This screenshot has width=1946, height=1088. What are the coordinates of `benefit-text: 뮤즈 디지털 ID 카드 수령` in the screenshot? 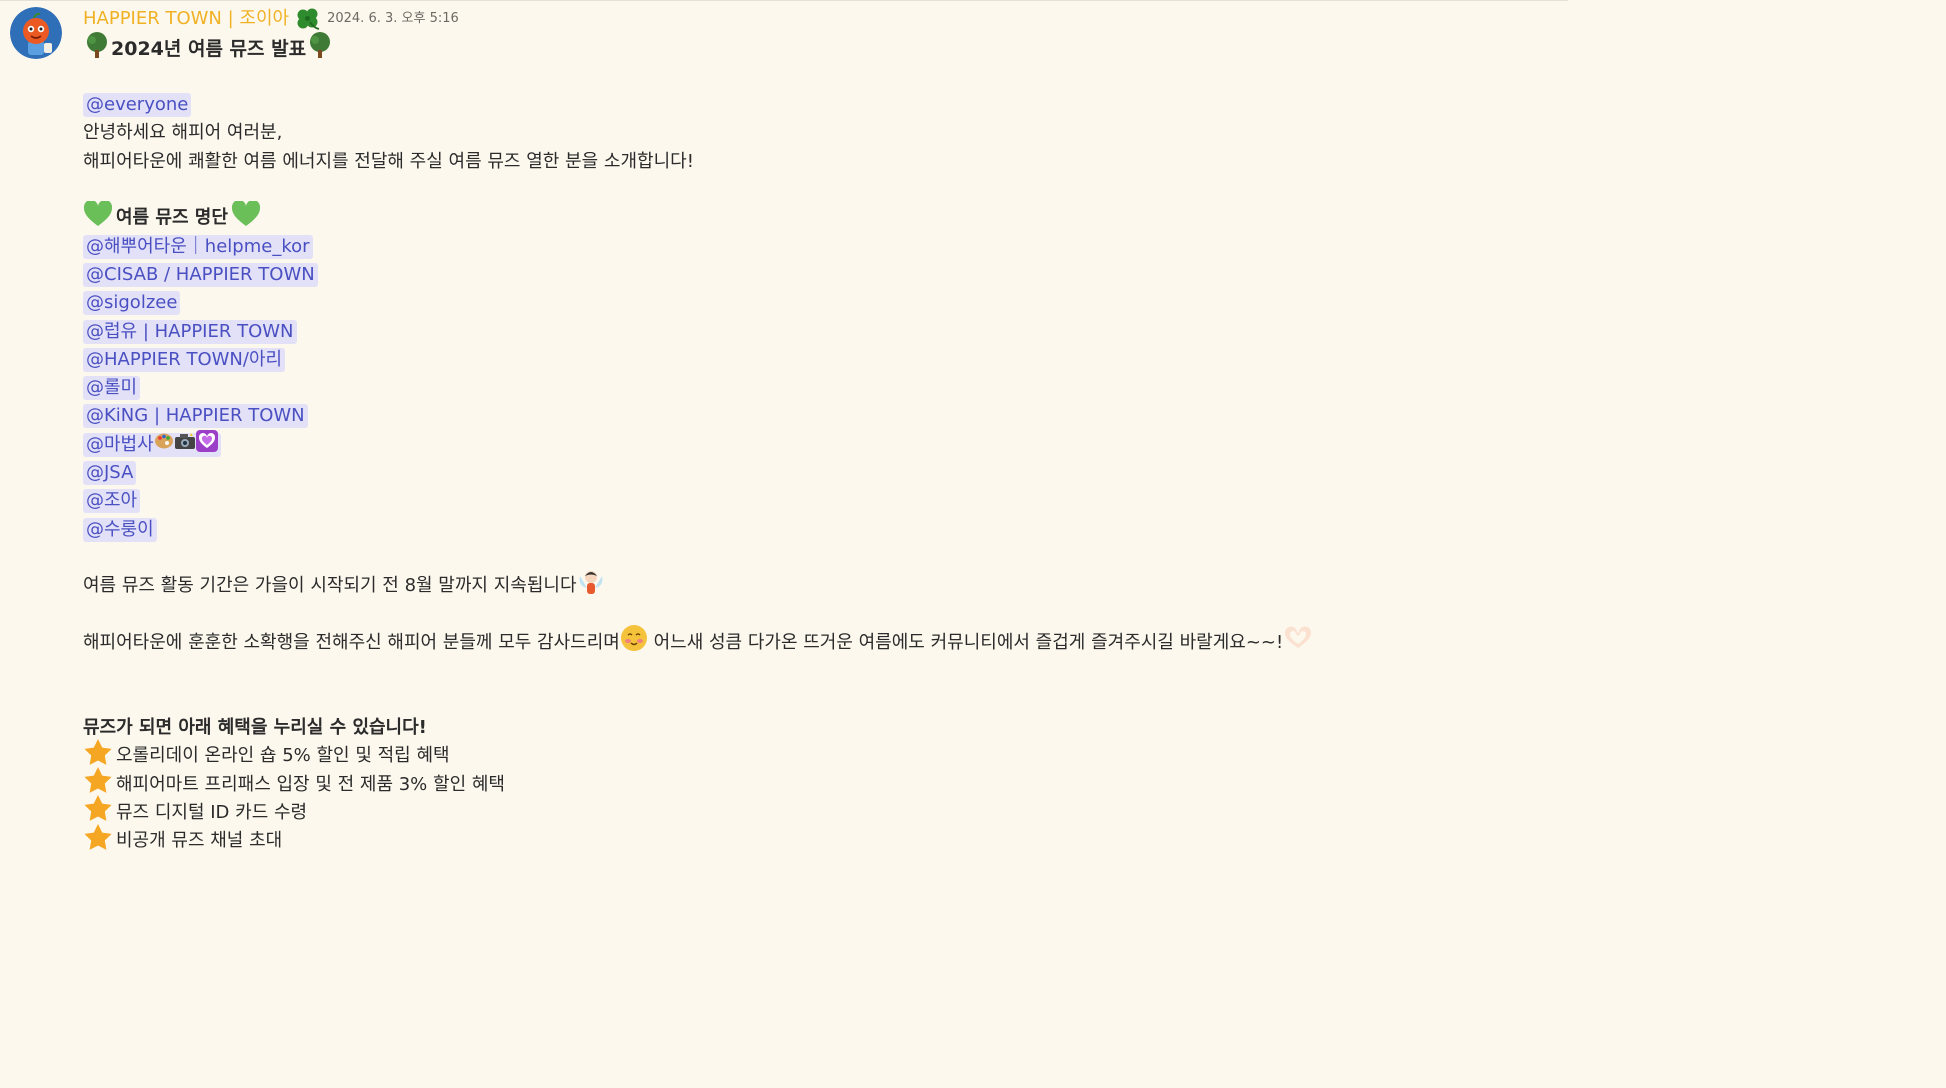 It's located at (212, 812).